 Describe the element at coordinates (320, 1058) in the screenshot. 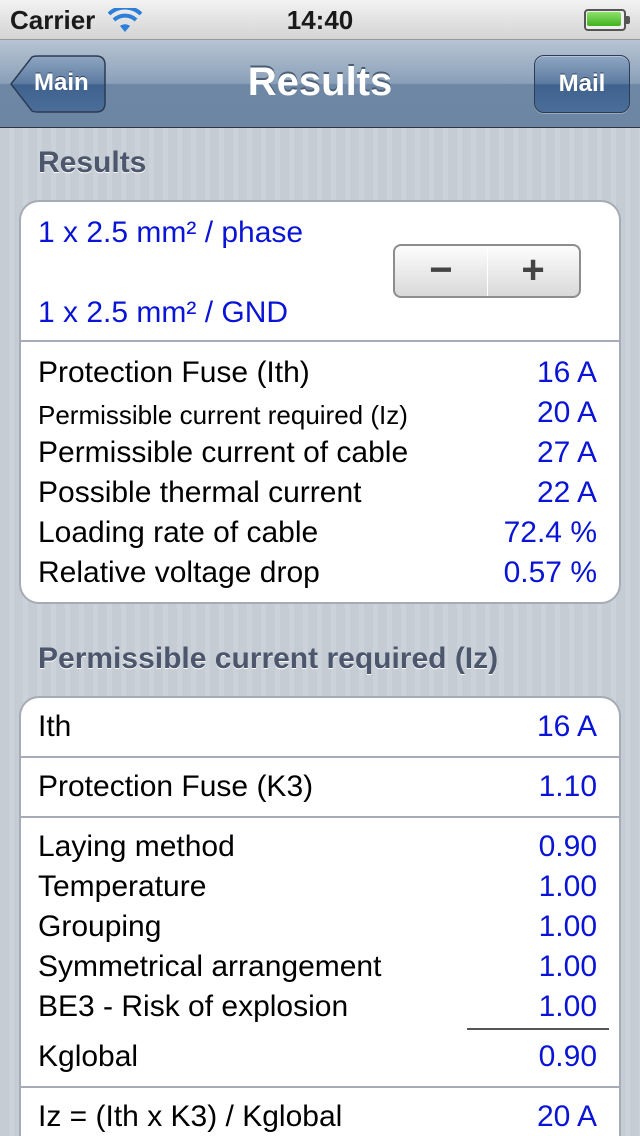

I see `kglobal-row: Kglobal 0.90` at that location.